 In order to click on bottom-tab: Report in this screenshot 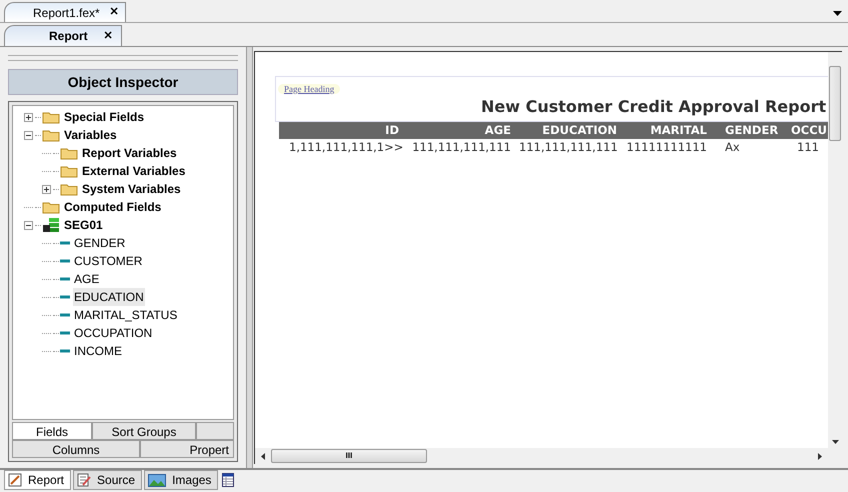, I will do `click(38, 480)`.